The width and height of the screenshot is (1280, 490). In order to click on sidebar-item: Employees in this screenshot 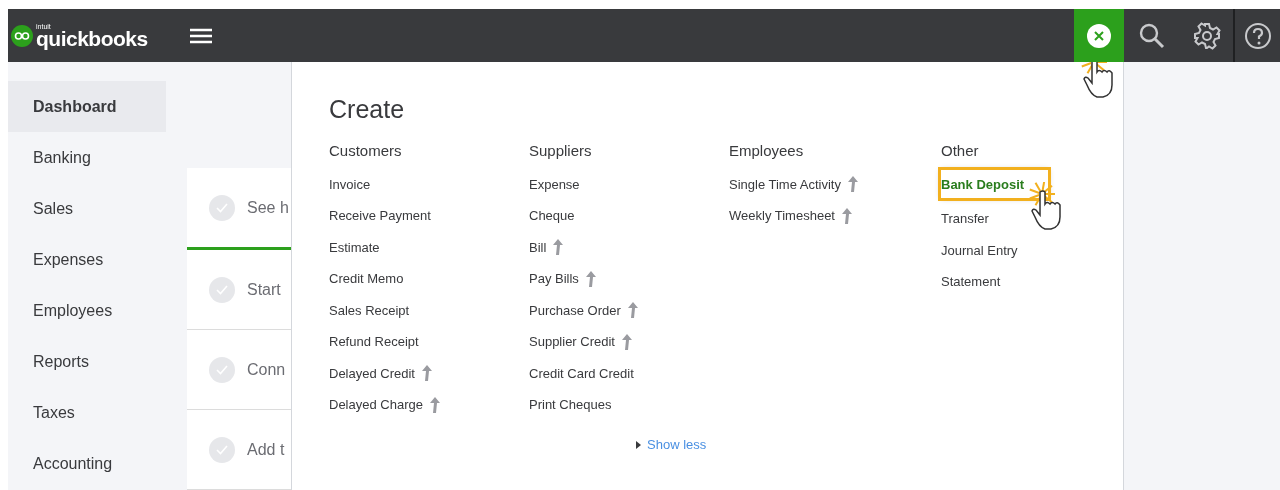, I will do `click(87, 311)`.